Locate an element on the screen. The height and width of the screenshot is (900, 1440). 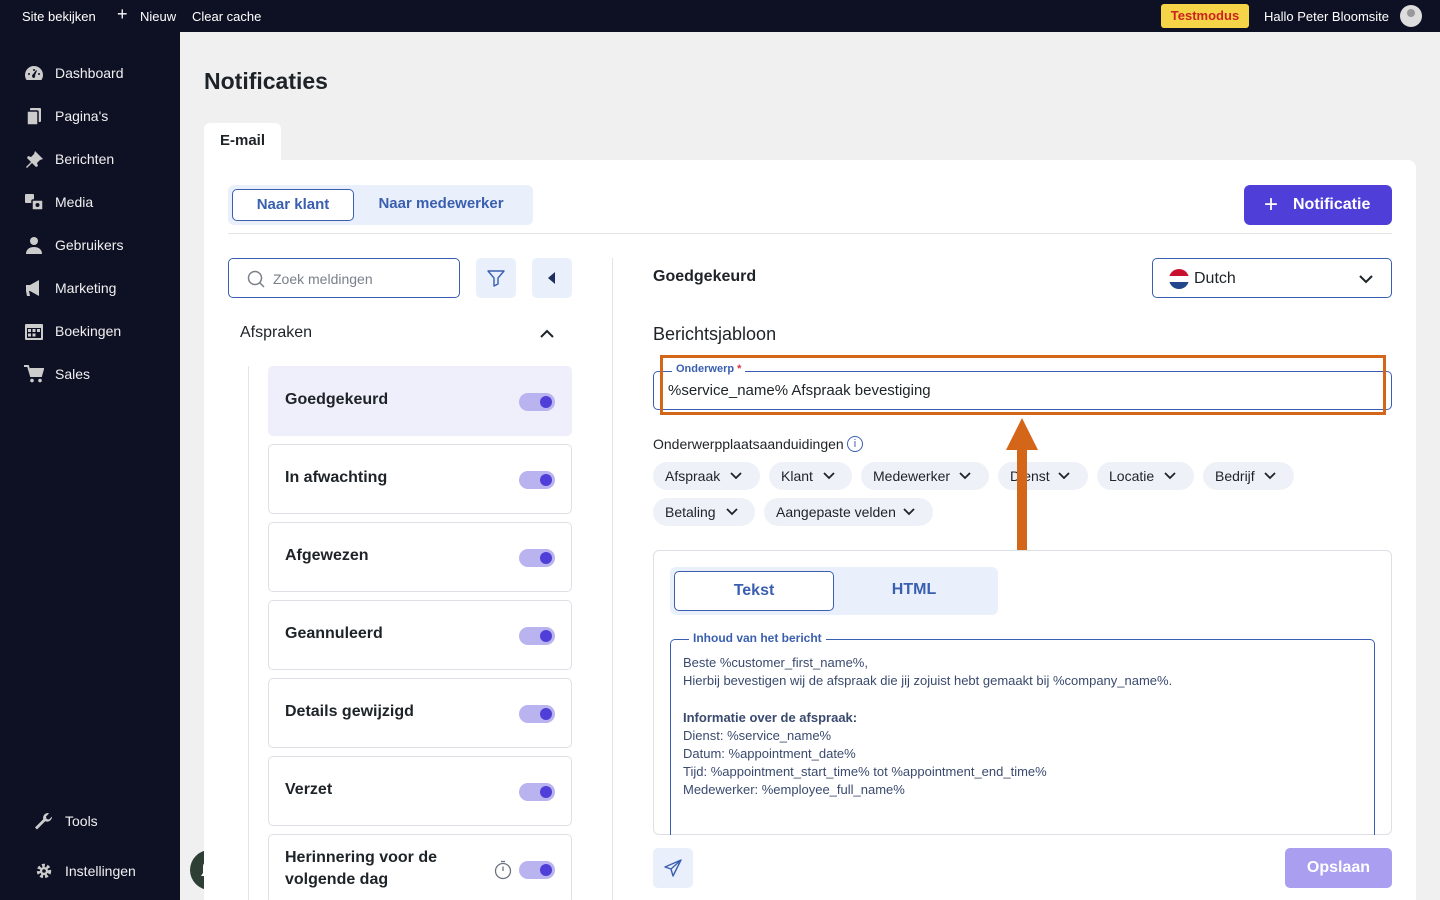
media-icon is located at coordinates (34, 202).